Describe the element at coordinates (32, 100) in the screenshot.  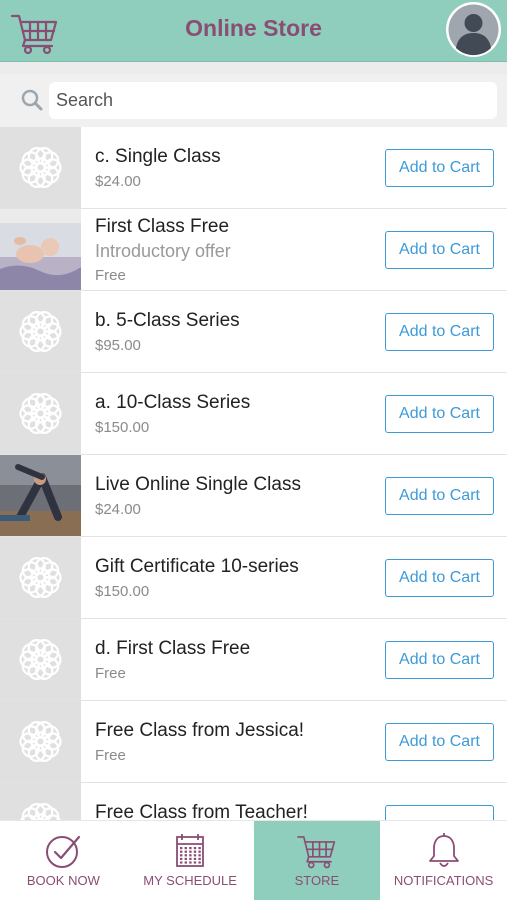
I see `search-icon` at that location.